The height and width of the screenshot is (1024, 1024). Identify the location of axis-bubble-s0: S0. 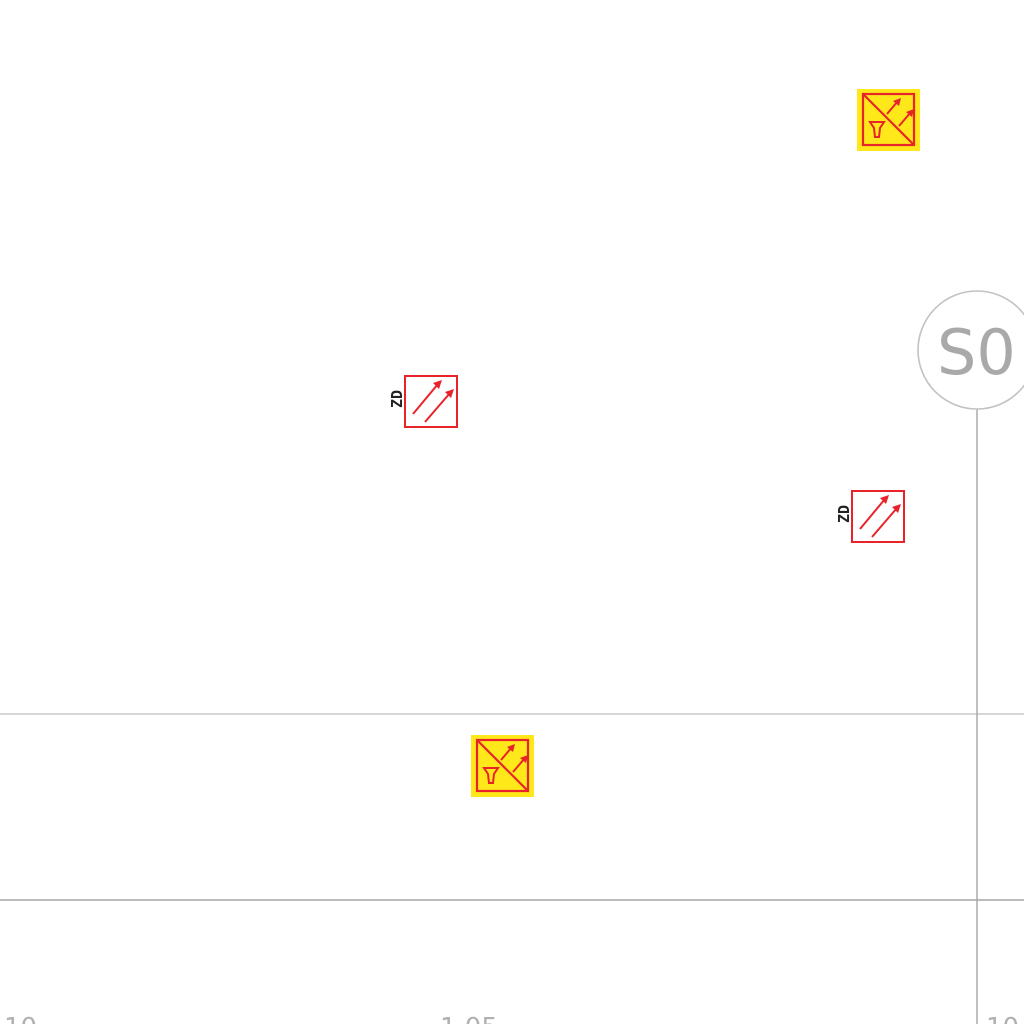
(970, 350).